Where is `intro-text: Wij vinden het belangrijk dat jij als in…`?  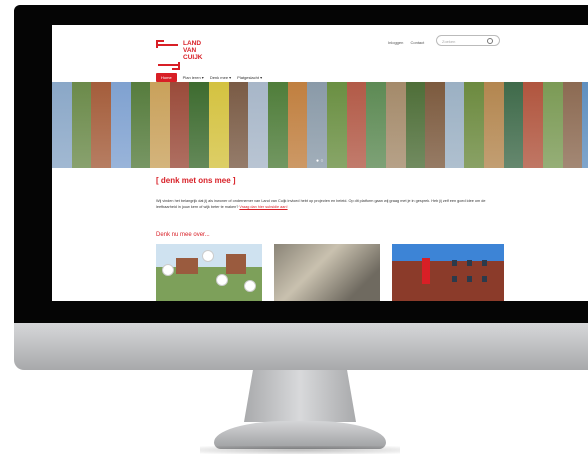 intro-text: Wij vinden het belangrijk dat jij als in… is located at coordinates (321, 204).